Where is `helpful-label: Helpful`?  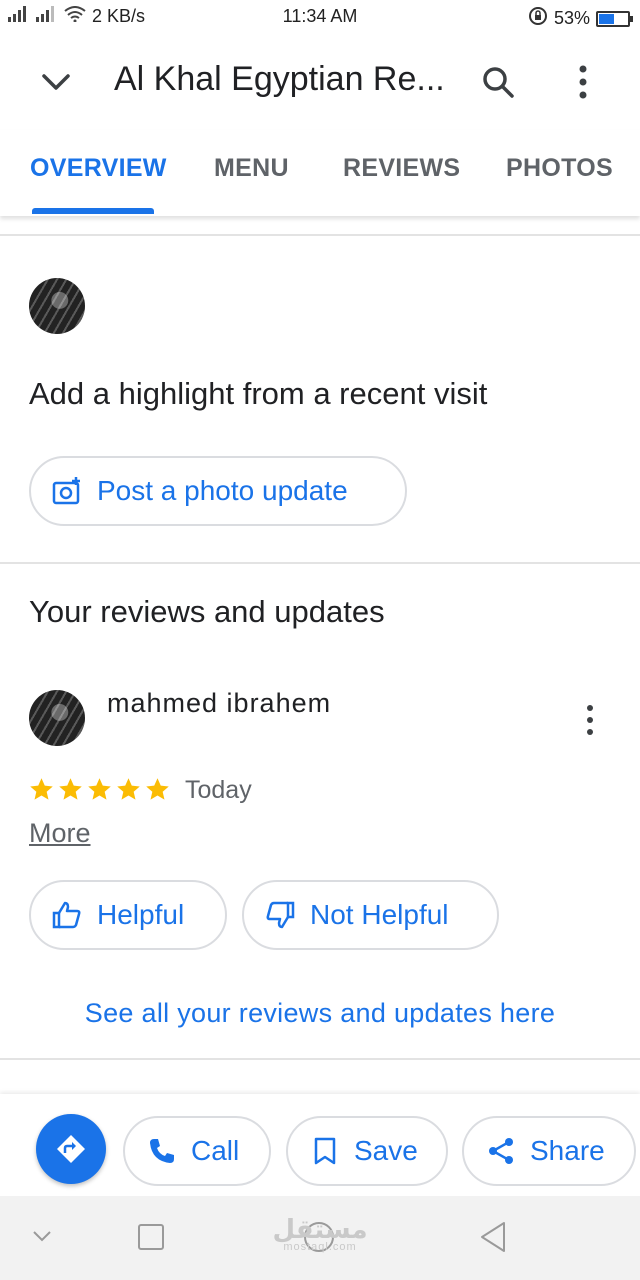 helpful-label: Helpful is located at coordinates (141, 914).